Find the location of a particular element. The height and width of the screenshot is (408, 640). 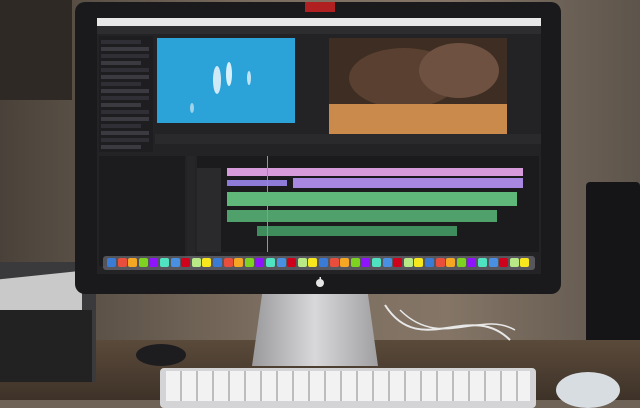

rock-shape is located at coordinates (459, 70).